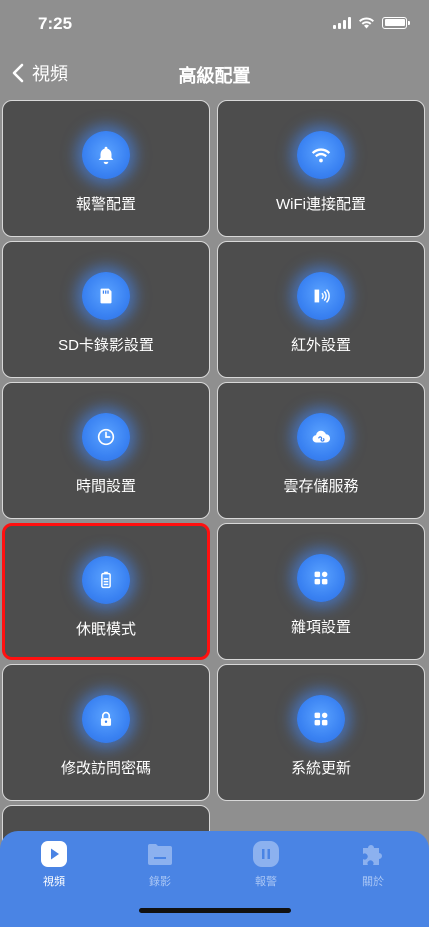 This screenshot has height=927, width=429. I want to click on status-time: 7:25, so click(55, 23).